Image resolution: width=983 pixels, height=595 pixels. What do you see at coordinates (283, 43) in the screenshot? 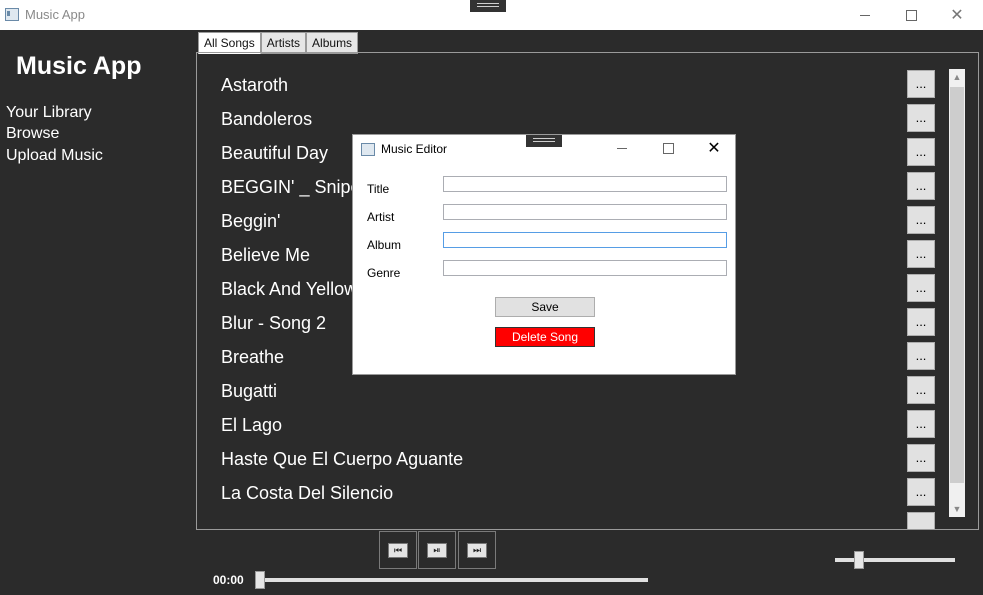
I see `tab-artists: Artists` at bounding box center [283, 43].